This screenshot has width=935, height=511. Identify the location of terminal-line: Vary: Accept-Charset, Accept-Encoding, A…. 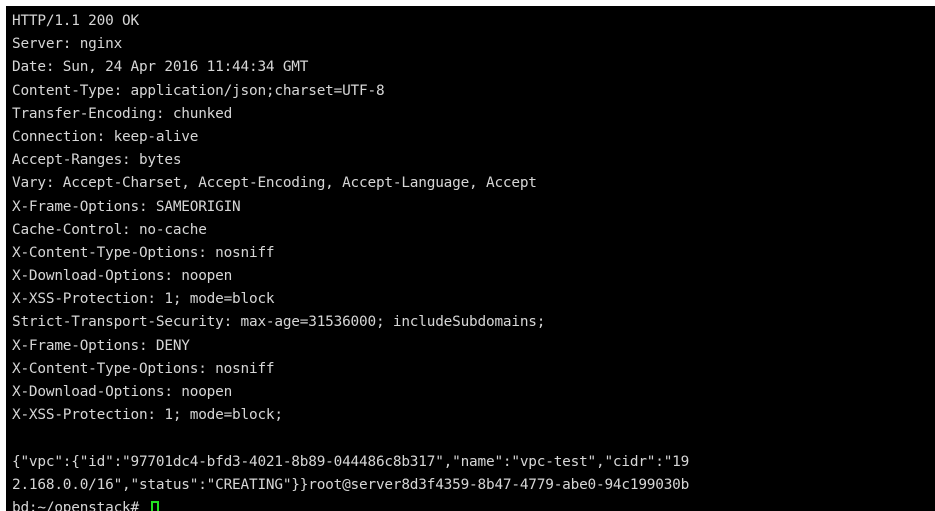
(274, 183).